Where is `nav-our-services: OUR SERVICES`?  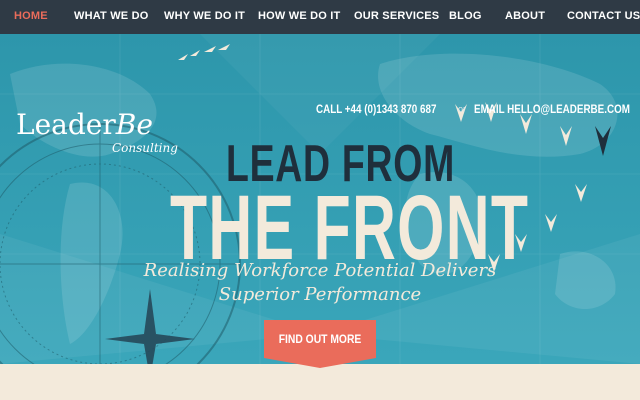 nav-our-services: OUR SERVICES is located at coordinates (396, 16).